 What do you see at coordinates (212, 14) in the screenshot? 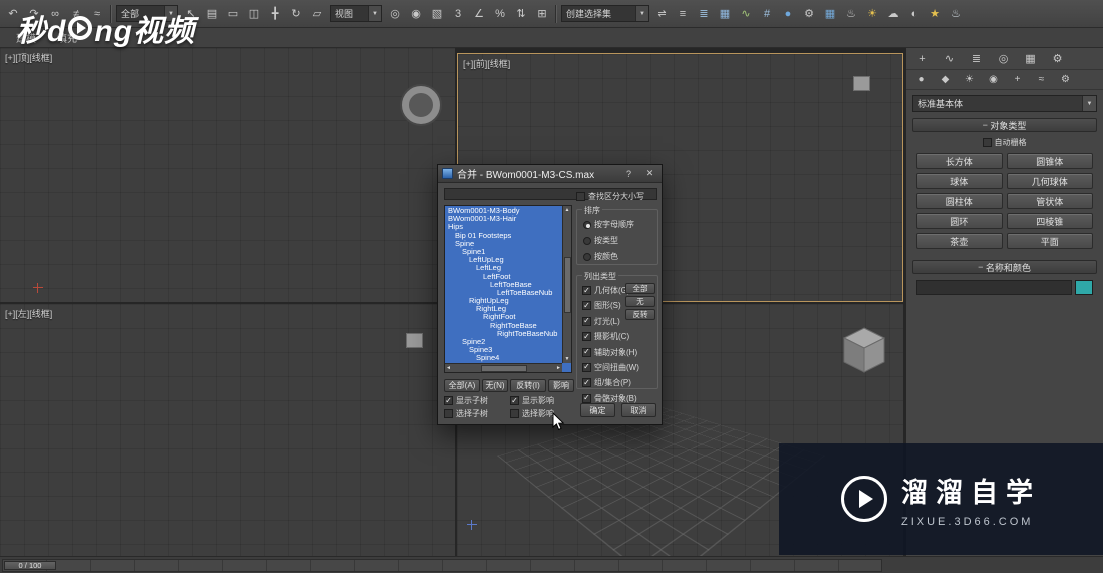
I see `select-by-name-icon: ▤` at bounding box center [212, 14].